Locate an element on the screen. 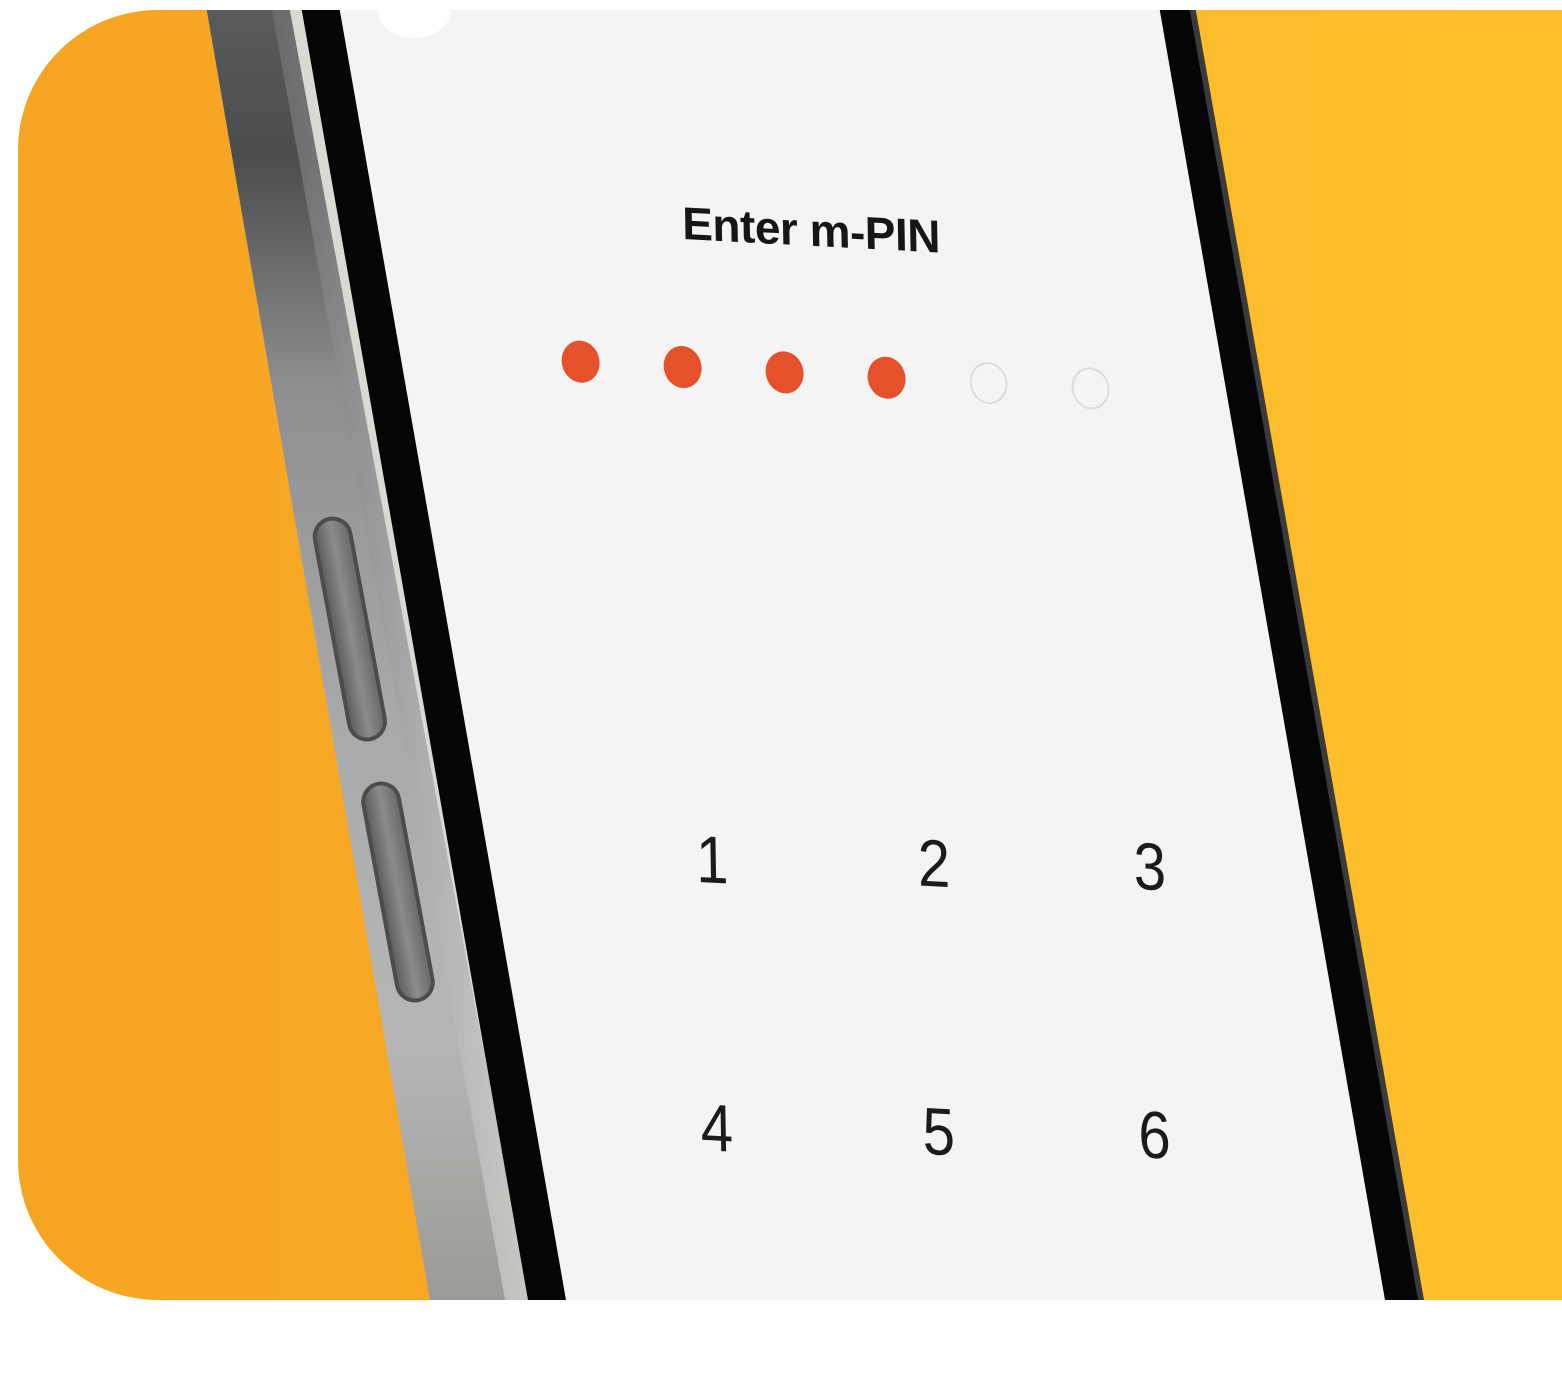 The width and height of the screenshot is (1562, 1389). keypad-key-4: 4 is located at coordinates (717, 1128).